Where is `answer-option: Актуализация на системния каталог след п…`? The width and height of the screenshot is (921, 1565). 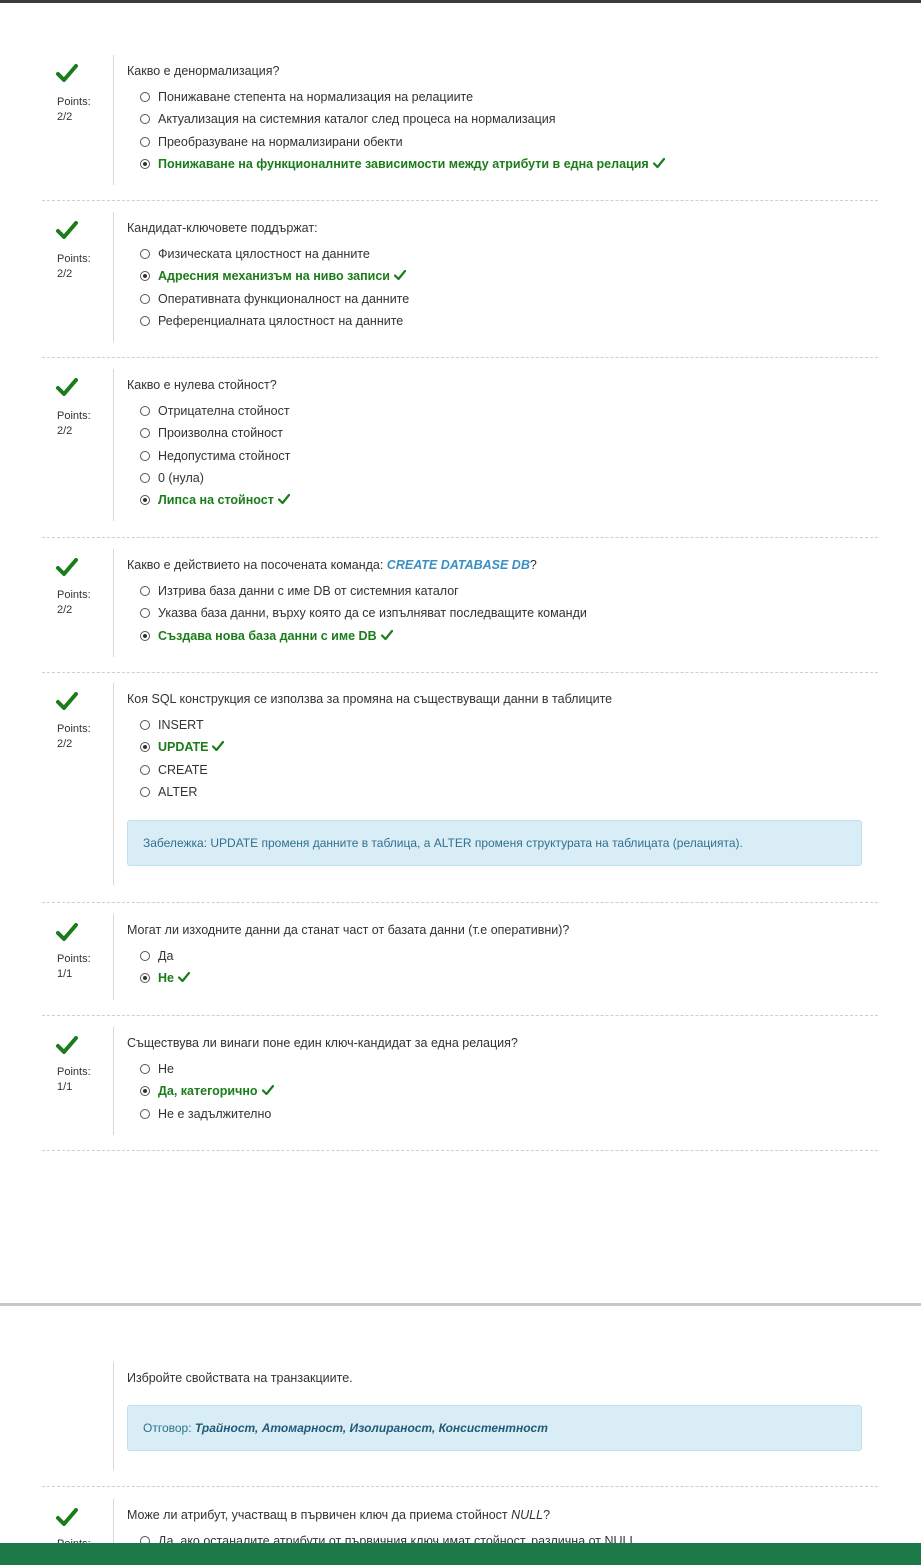
answer-option: Актуализация на системния каталог след п… is located at coordinates (402, 119).